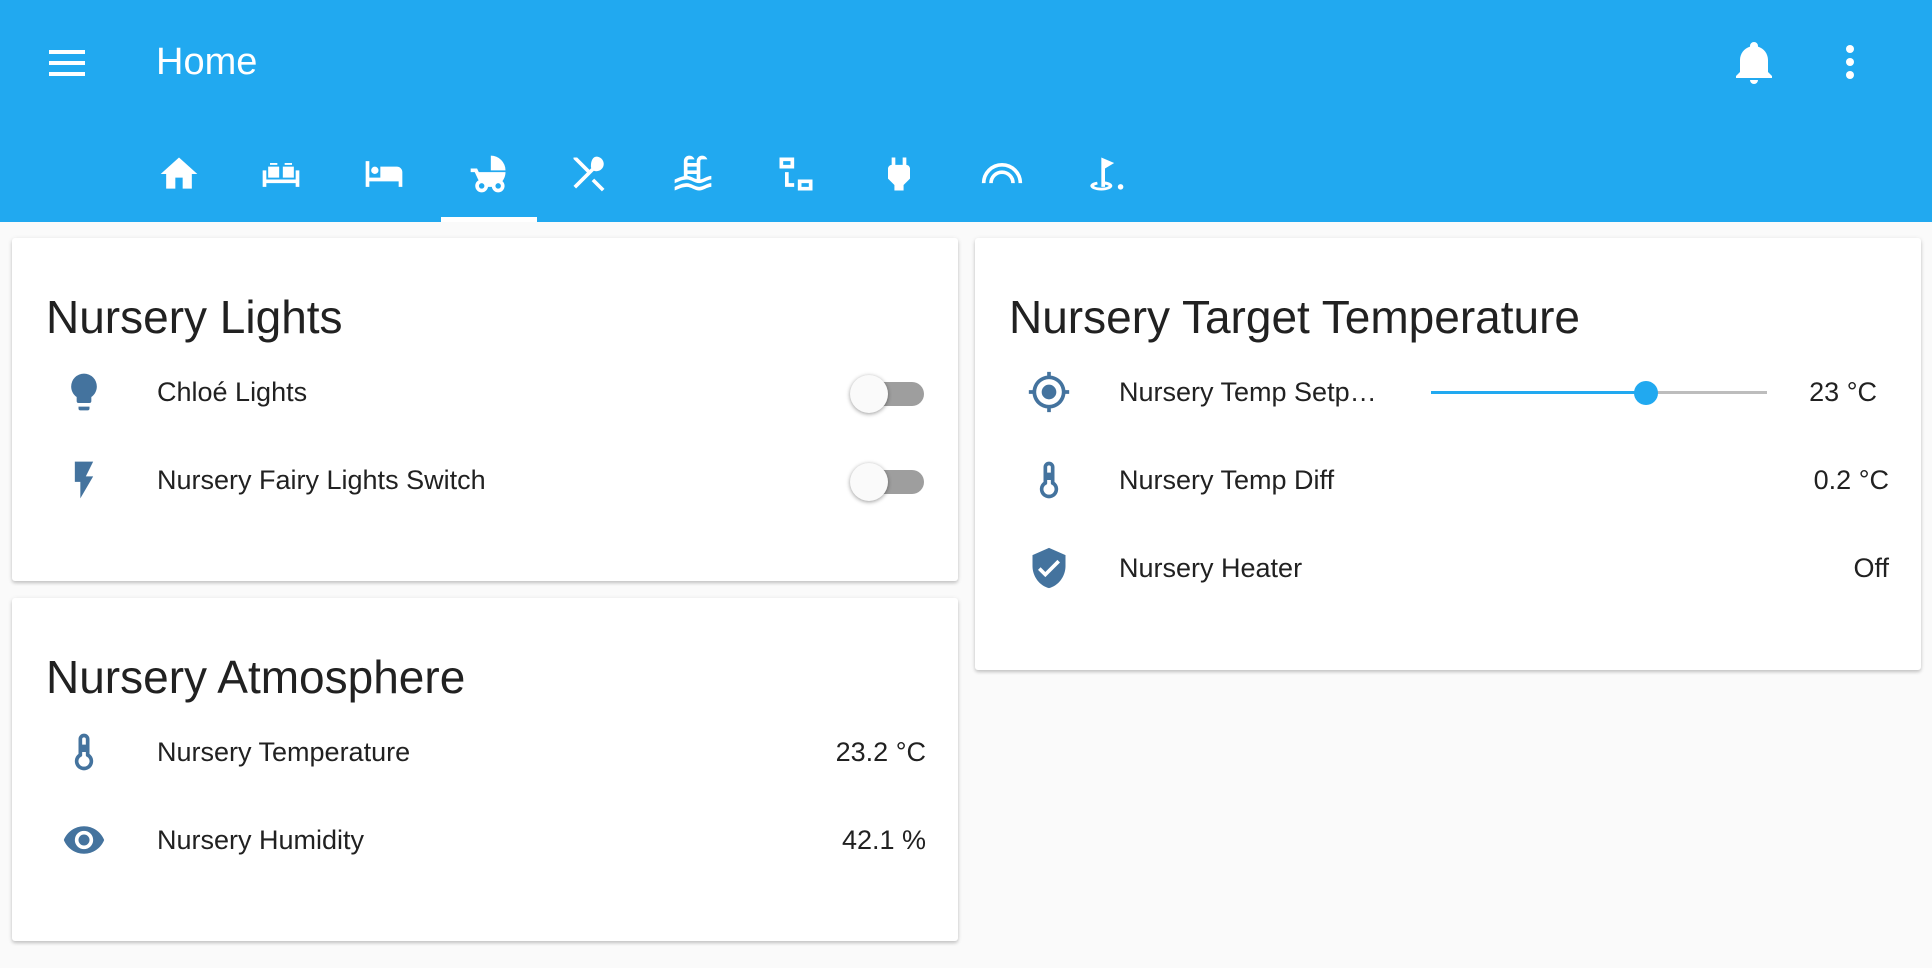  I want to click on tab-power, so click(899, 181).